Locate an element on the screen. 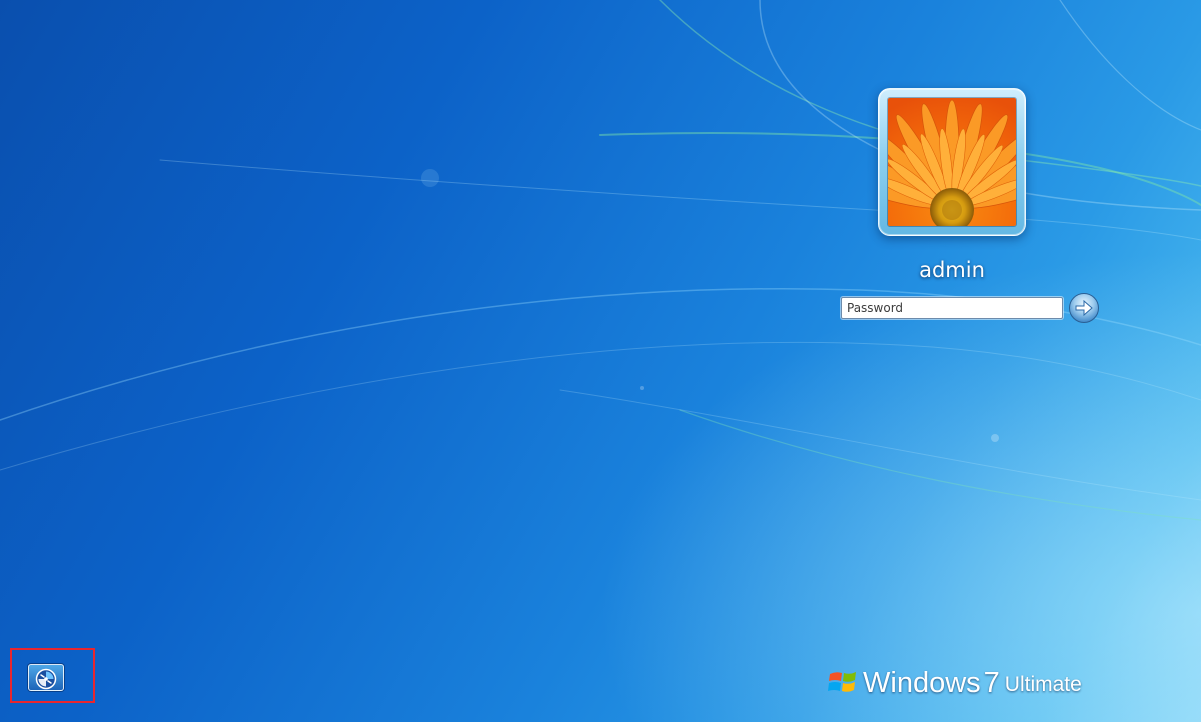 The height and width of the screenshot is (722, 1201). windows-branding: Windows 7 Ultimate is located at coordinates (955, 680).